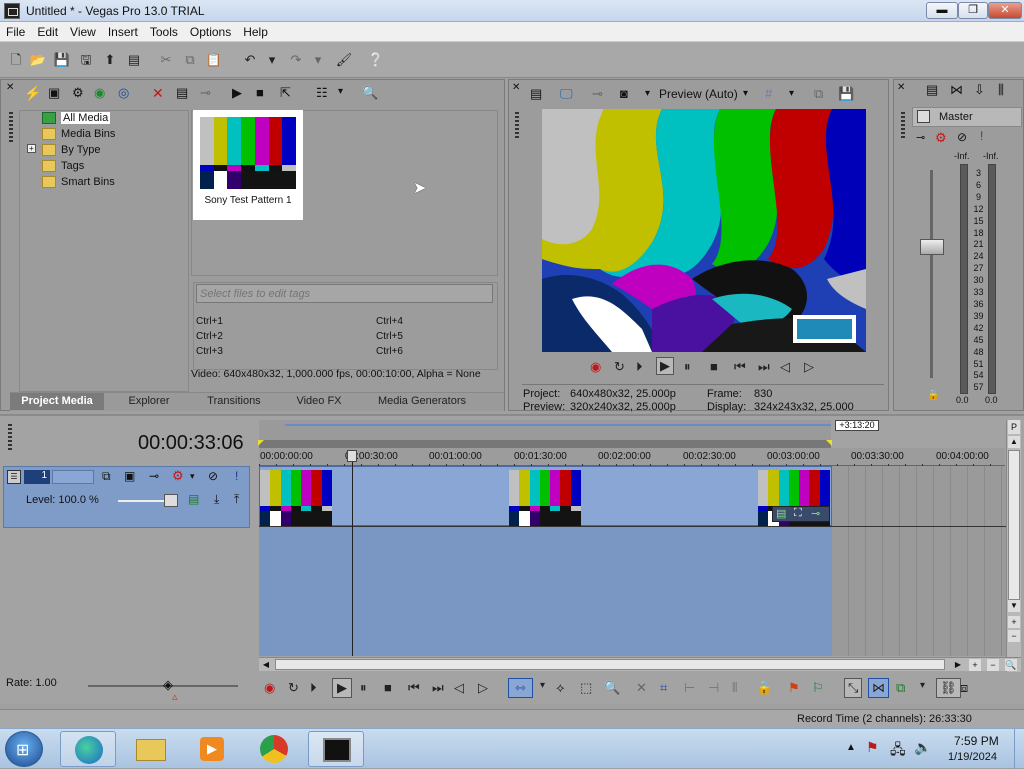  Describe the element at coordinates (149, 401) in the screenshot. I see `tab-explorer: Explorer` at that location.